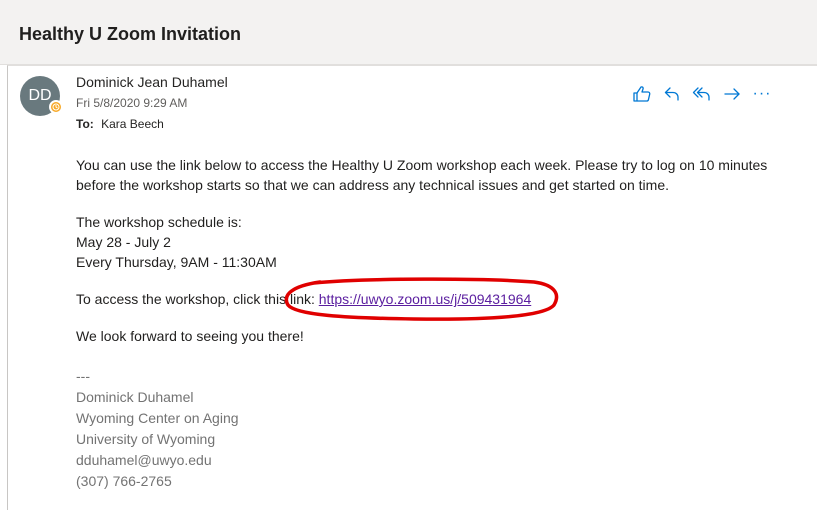  What do you see at coordinates (124, 481) in the screenshot?
I see `signature-phone: (307) 766-2765` at bounding box center [124, 481].